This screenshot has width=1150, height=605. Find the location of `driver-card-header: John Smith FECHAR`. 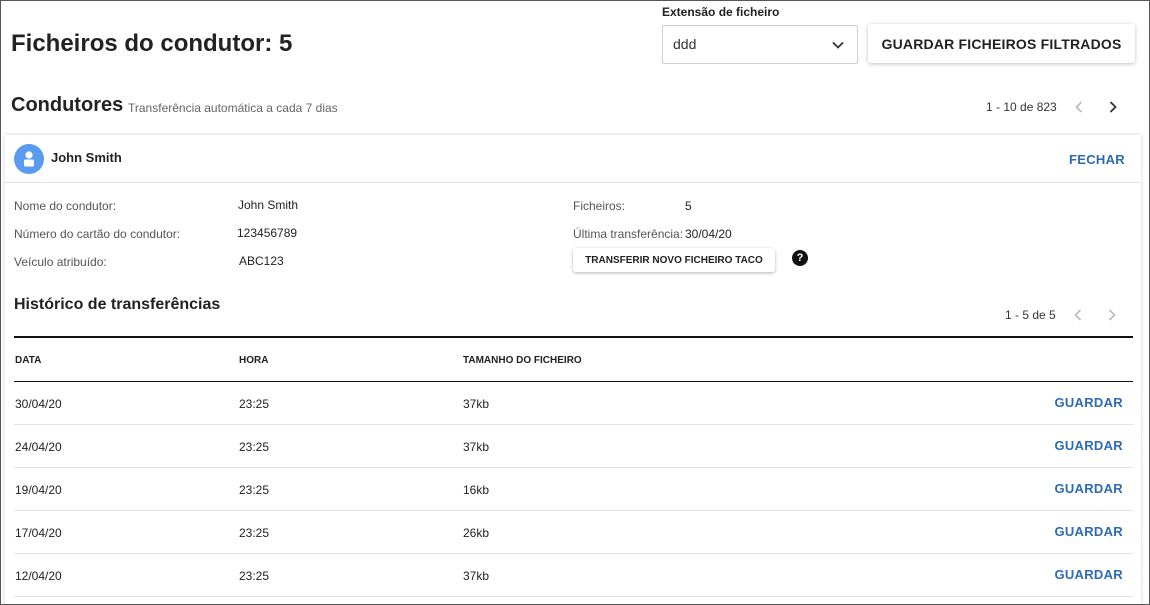

driver-card-header: John Smith FECHAR is located at coordinates (573, 159).